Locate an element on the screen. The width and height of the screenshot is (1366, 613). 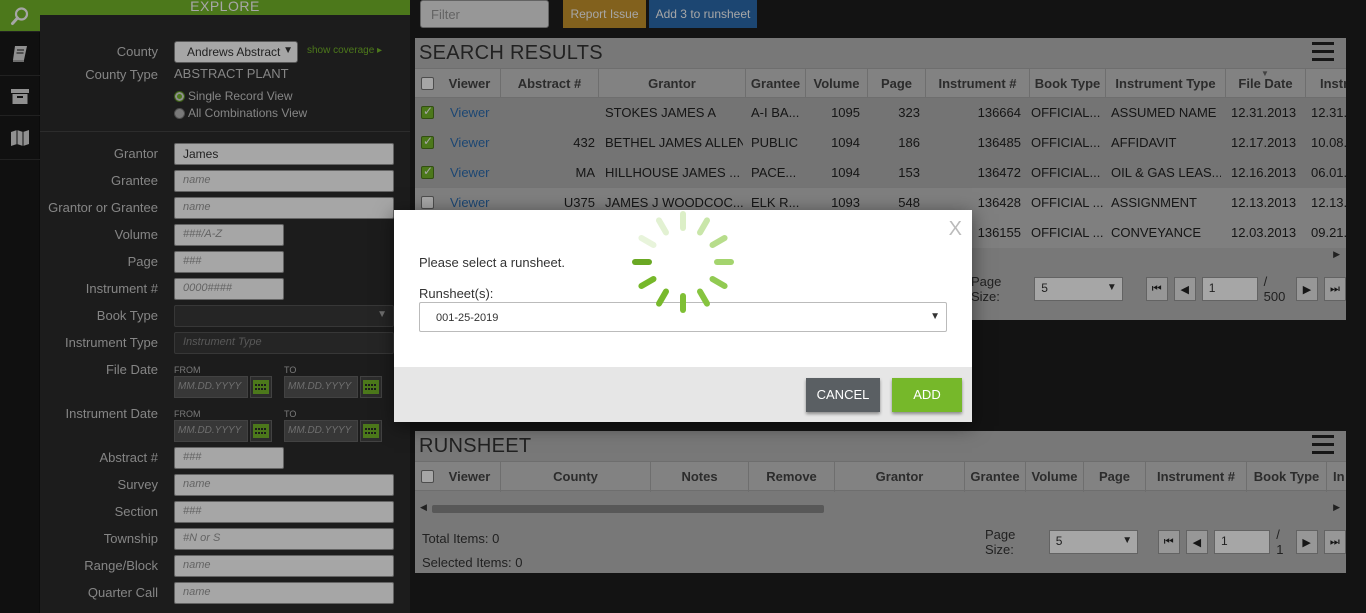
dialog-footer: CANCEL ADD is located at coordinates (683, 394).